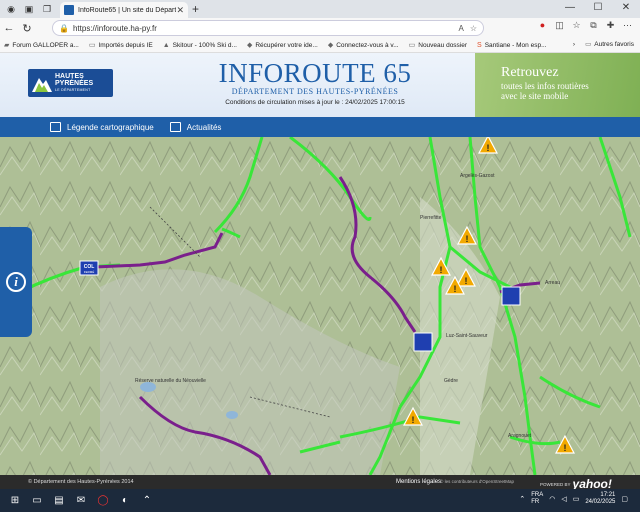 This screenshot has width=640, height=512. What do you see at coordinates (180, 10) in the screenshot?
I see `close-tab-icon: ✕` at bounding box center [180, 10].